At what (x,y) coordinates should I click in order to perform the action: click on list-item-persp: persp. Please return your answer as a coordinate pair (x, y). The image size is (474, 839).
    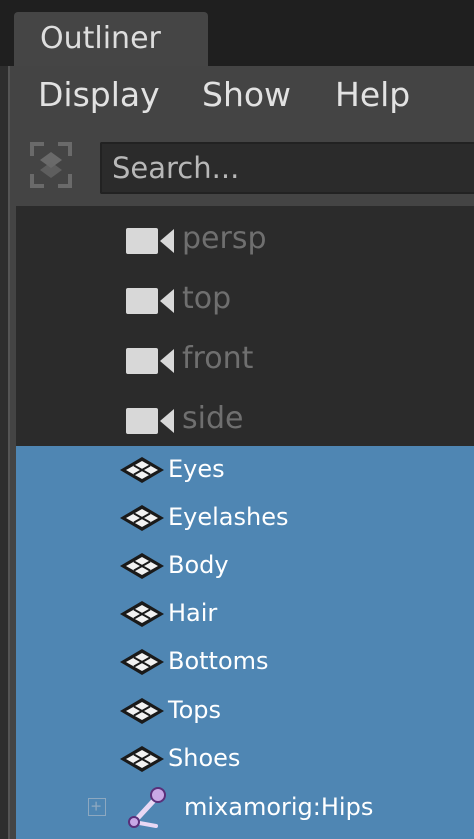
    Looking at the image, I should click on (245, 240).